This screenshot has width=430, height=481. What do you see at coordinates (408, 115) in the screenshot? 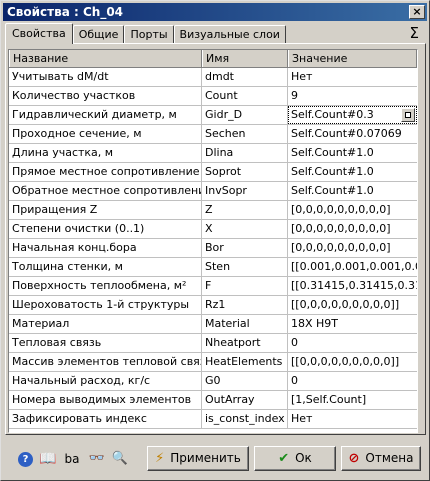
I see `edit-value-button` at bounding box center [408, 115].